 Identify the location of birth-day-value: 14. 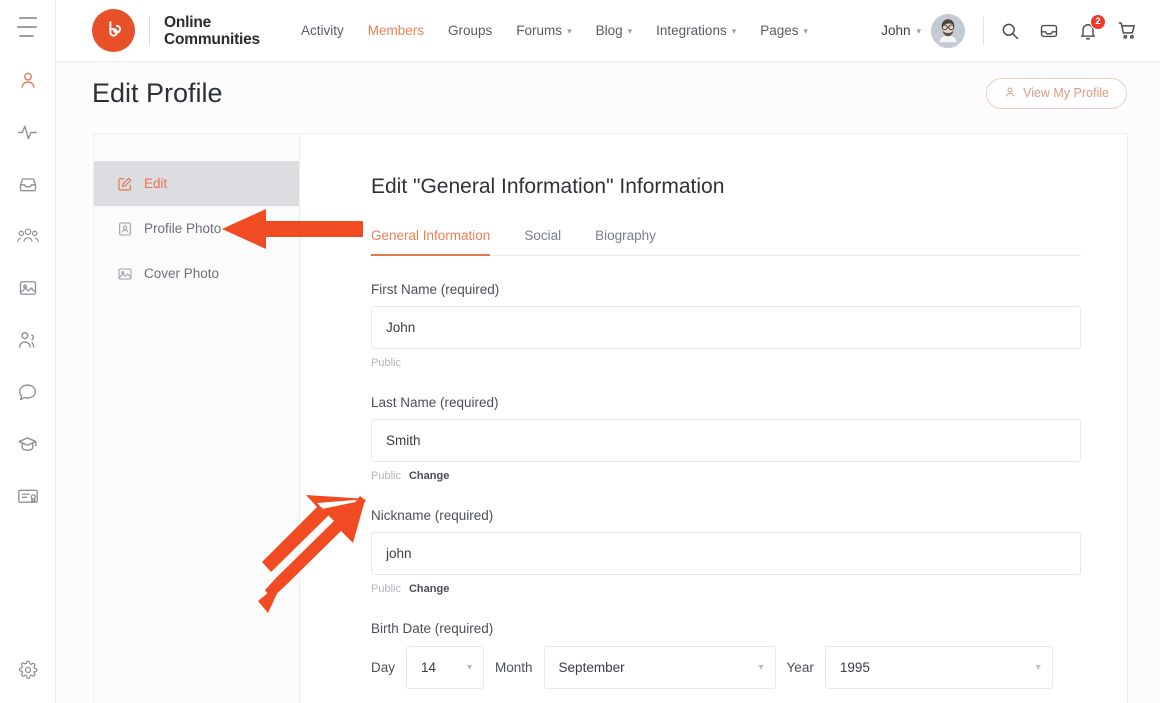
(429, 667).